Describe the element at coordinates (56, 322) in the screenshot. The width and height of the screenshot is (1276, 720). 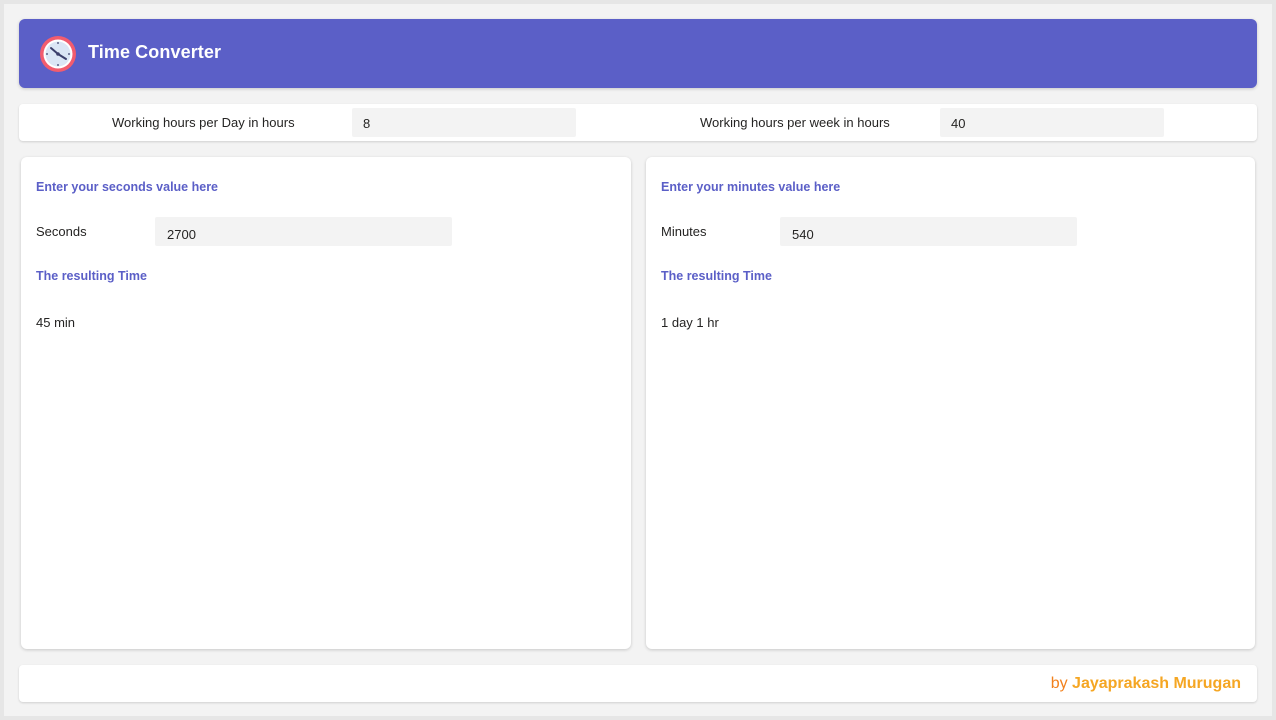
I see `seconds-result-value: 45 min` at that location.